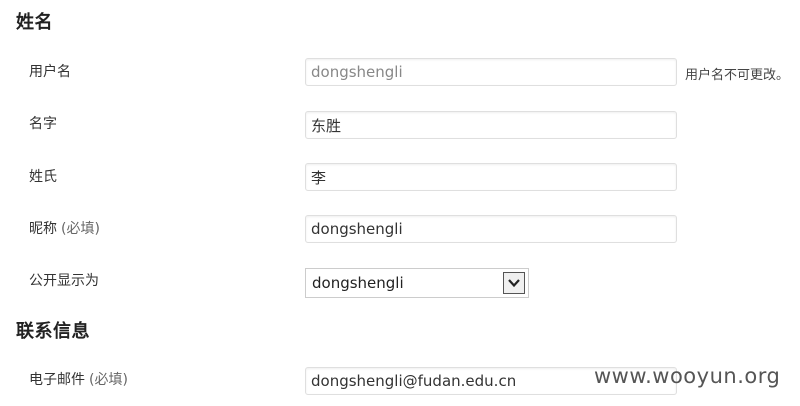 The image size is (800, 406). What do you see at coordinates (491, 177) in the screenshot?
I see `last-name-field` at bounding box center [491, 177].